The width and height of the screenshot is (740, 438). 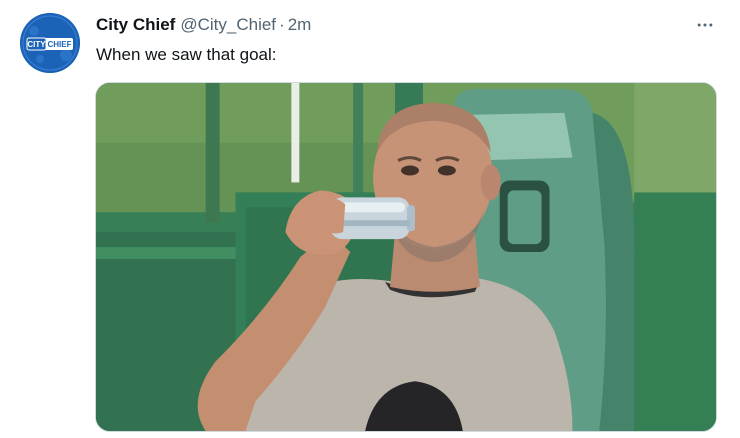 I want to click on more-horizontal-icon, so click(x=705, y=25).